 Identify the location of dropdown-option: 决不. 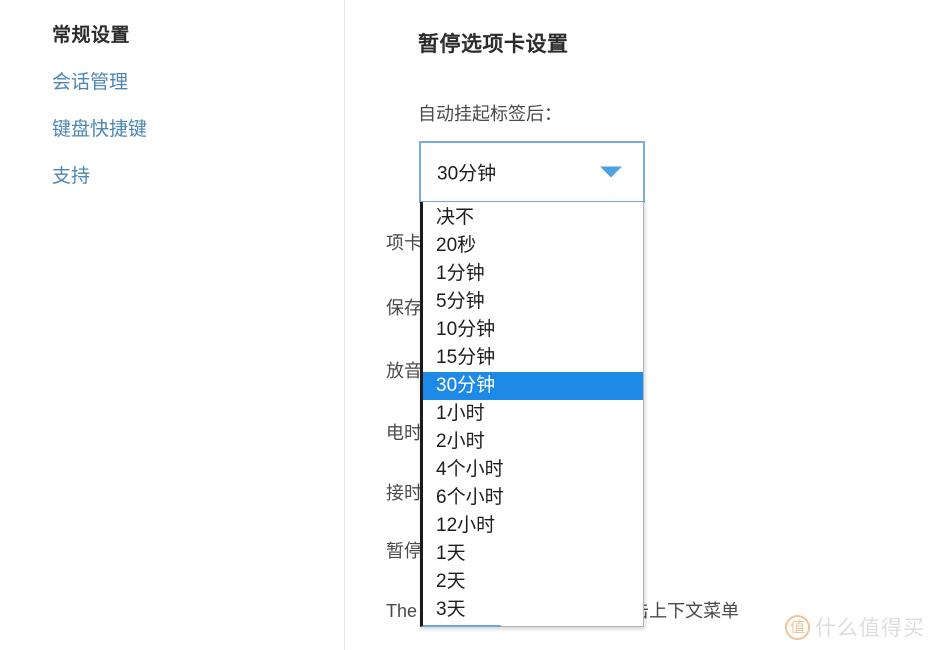
(533, 218).